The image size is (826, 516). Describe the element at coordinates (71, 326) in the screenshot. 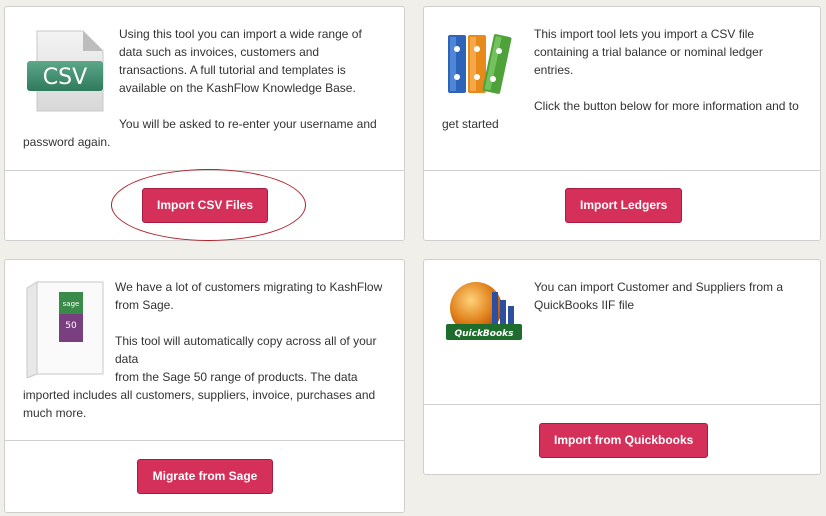

I see `svg-text: 50` at that location.